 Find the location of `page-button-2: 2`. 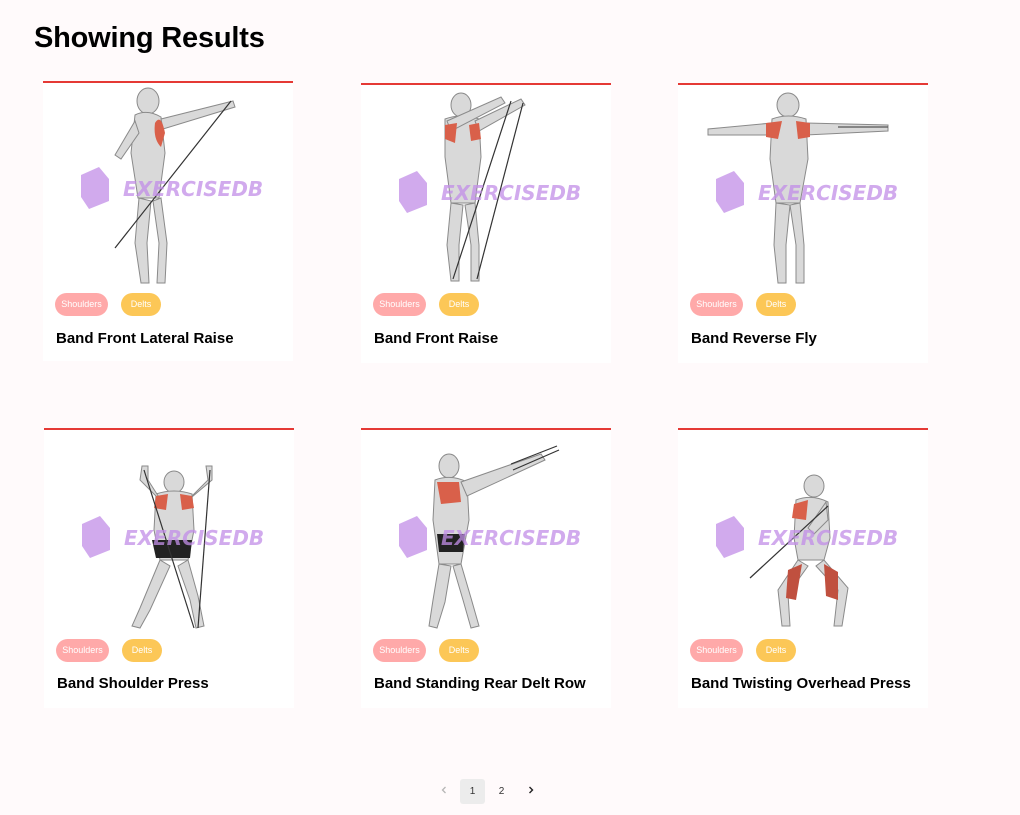

page-button-2: 2 is located at coordinates (501, 791).